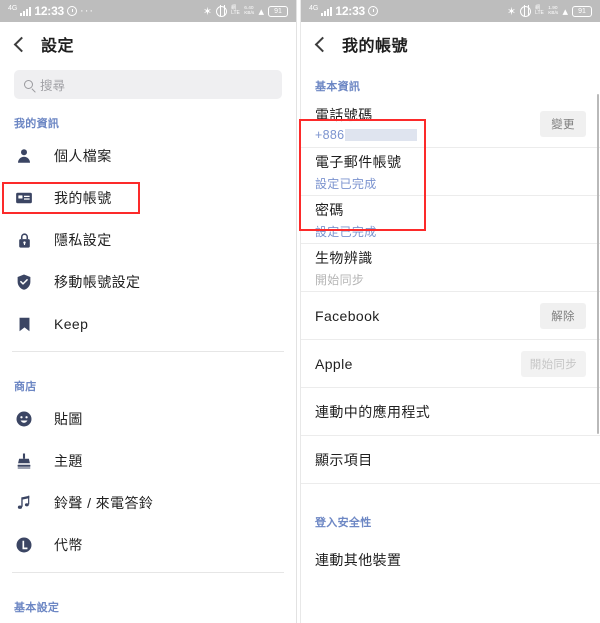 Image resolution: width=600 pixels, height=623 pixels. What do you see at coordinates (582, 11) in the screenshot?
I see `battery-indicator: 91` at bounding box center [582, 11].